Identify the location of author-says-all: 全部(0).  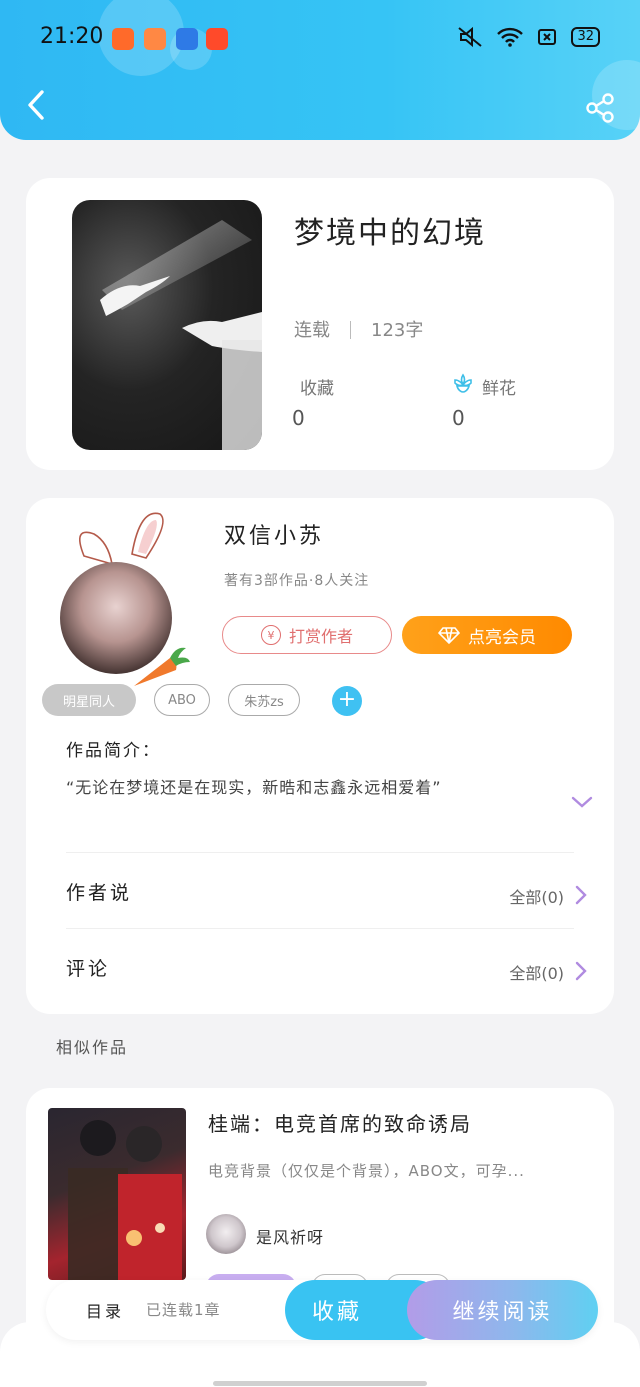
(536, 896).